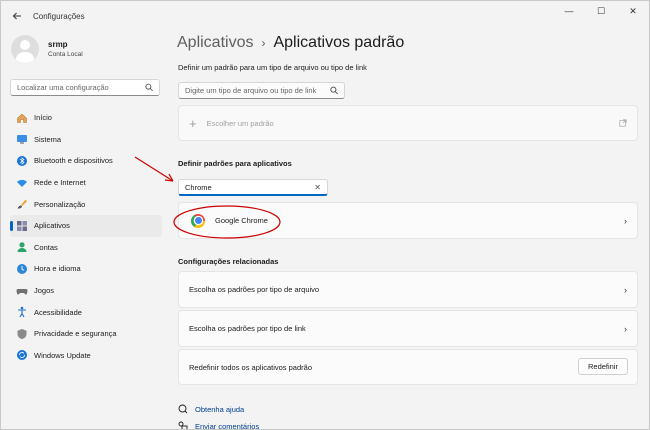 The image size is (650, 430). What do you see at coordinates (58, 44) in the screenshot?
I see `profile-name: srmp` at bounding box center [58, 44].